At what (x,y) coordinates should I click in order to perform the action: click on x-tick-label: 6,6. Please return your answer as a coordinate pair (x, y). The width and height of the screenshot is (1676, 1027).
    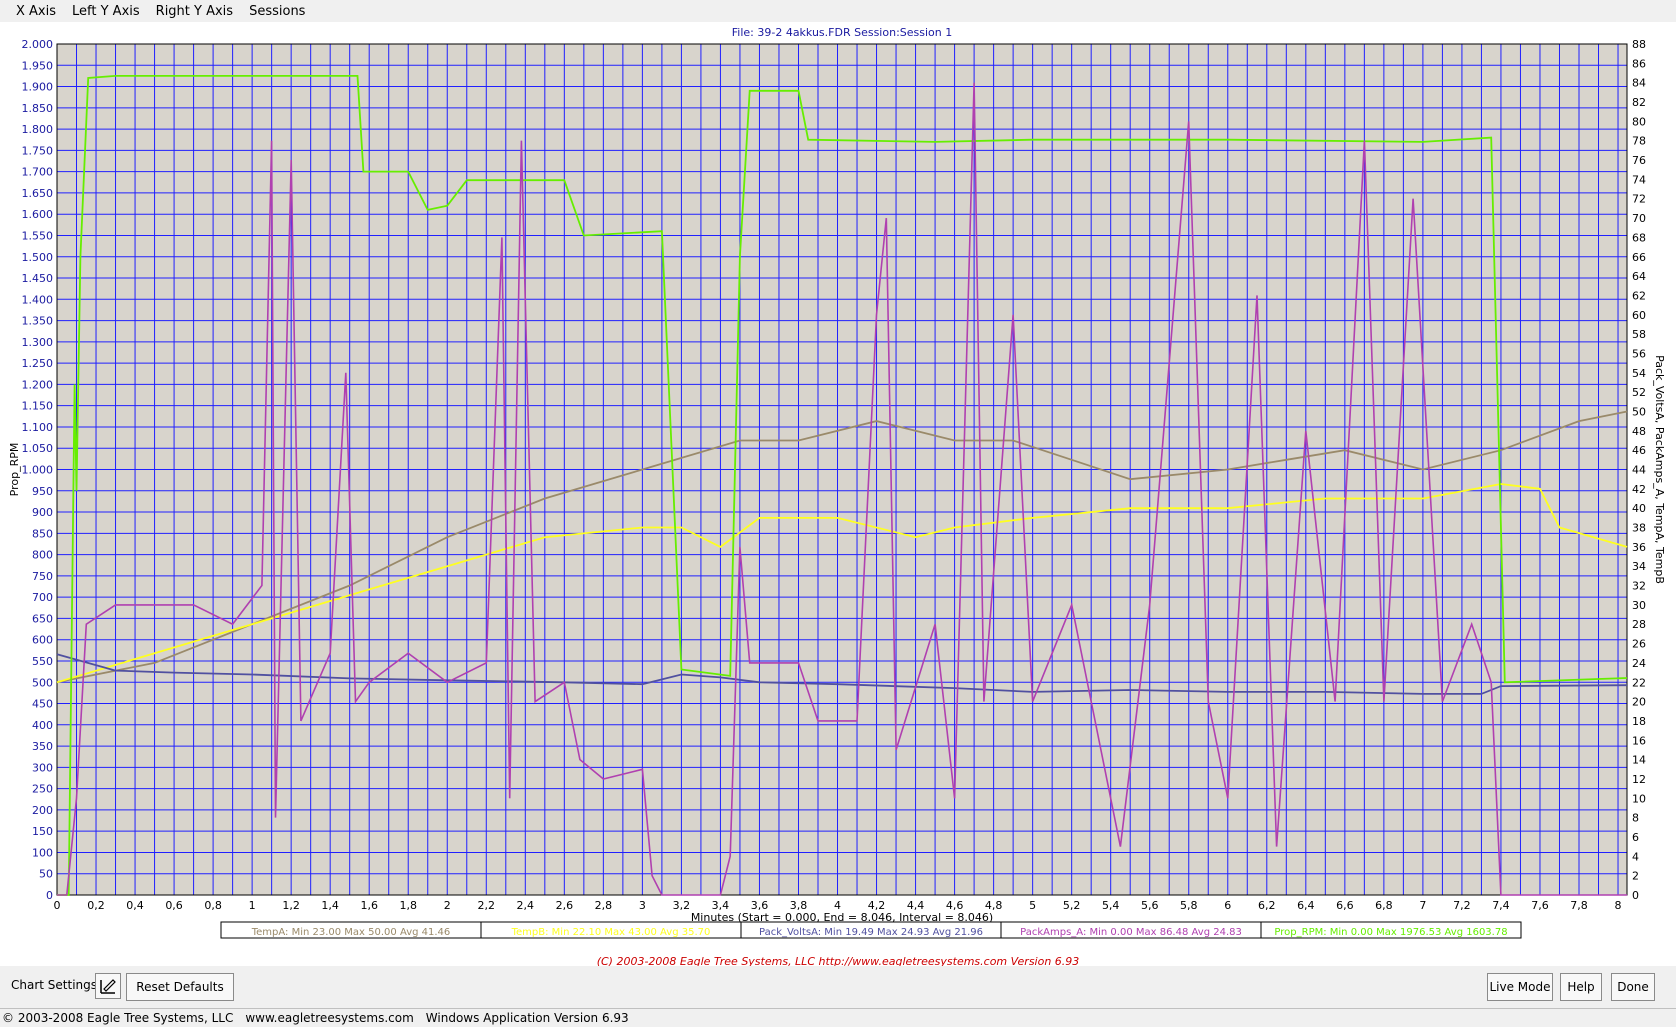
    Looking at the image, I should click on (1345, 905).